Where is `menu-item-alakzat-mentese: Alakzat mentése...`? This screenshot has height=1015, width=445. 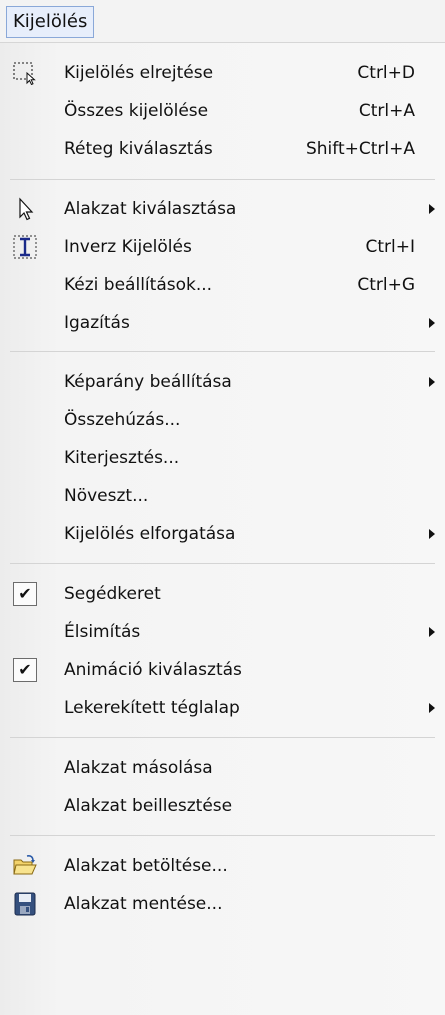 menu-item-alakzat-mentese: Alakzat mentése... is located at coordinates (222, 904).